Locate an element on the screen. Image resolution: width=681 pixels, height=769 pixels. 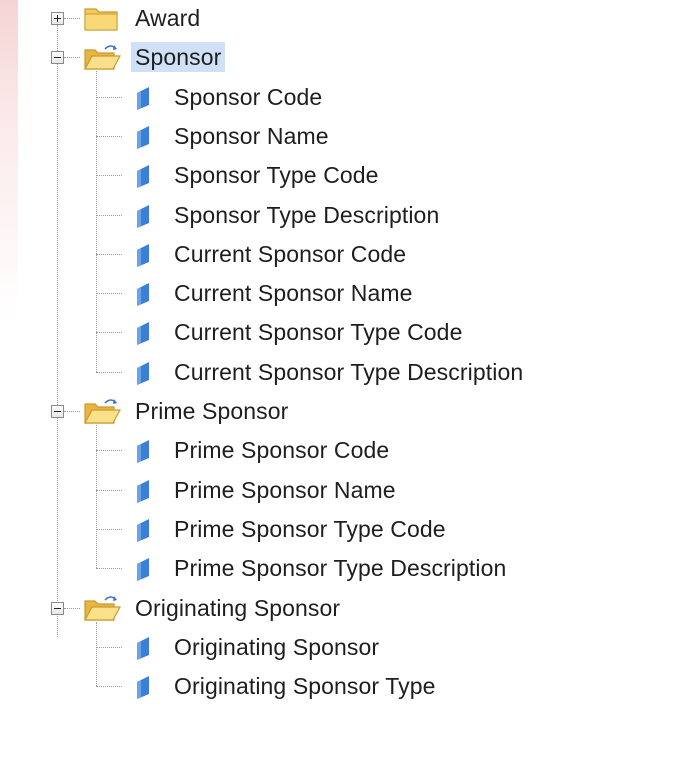
tree-leaf-label: Prime Sponsor Type Code is located at coordinates (310, 529).